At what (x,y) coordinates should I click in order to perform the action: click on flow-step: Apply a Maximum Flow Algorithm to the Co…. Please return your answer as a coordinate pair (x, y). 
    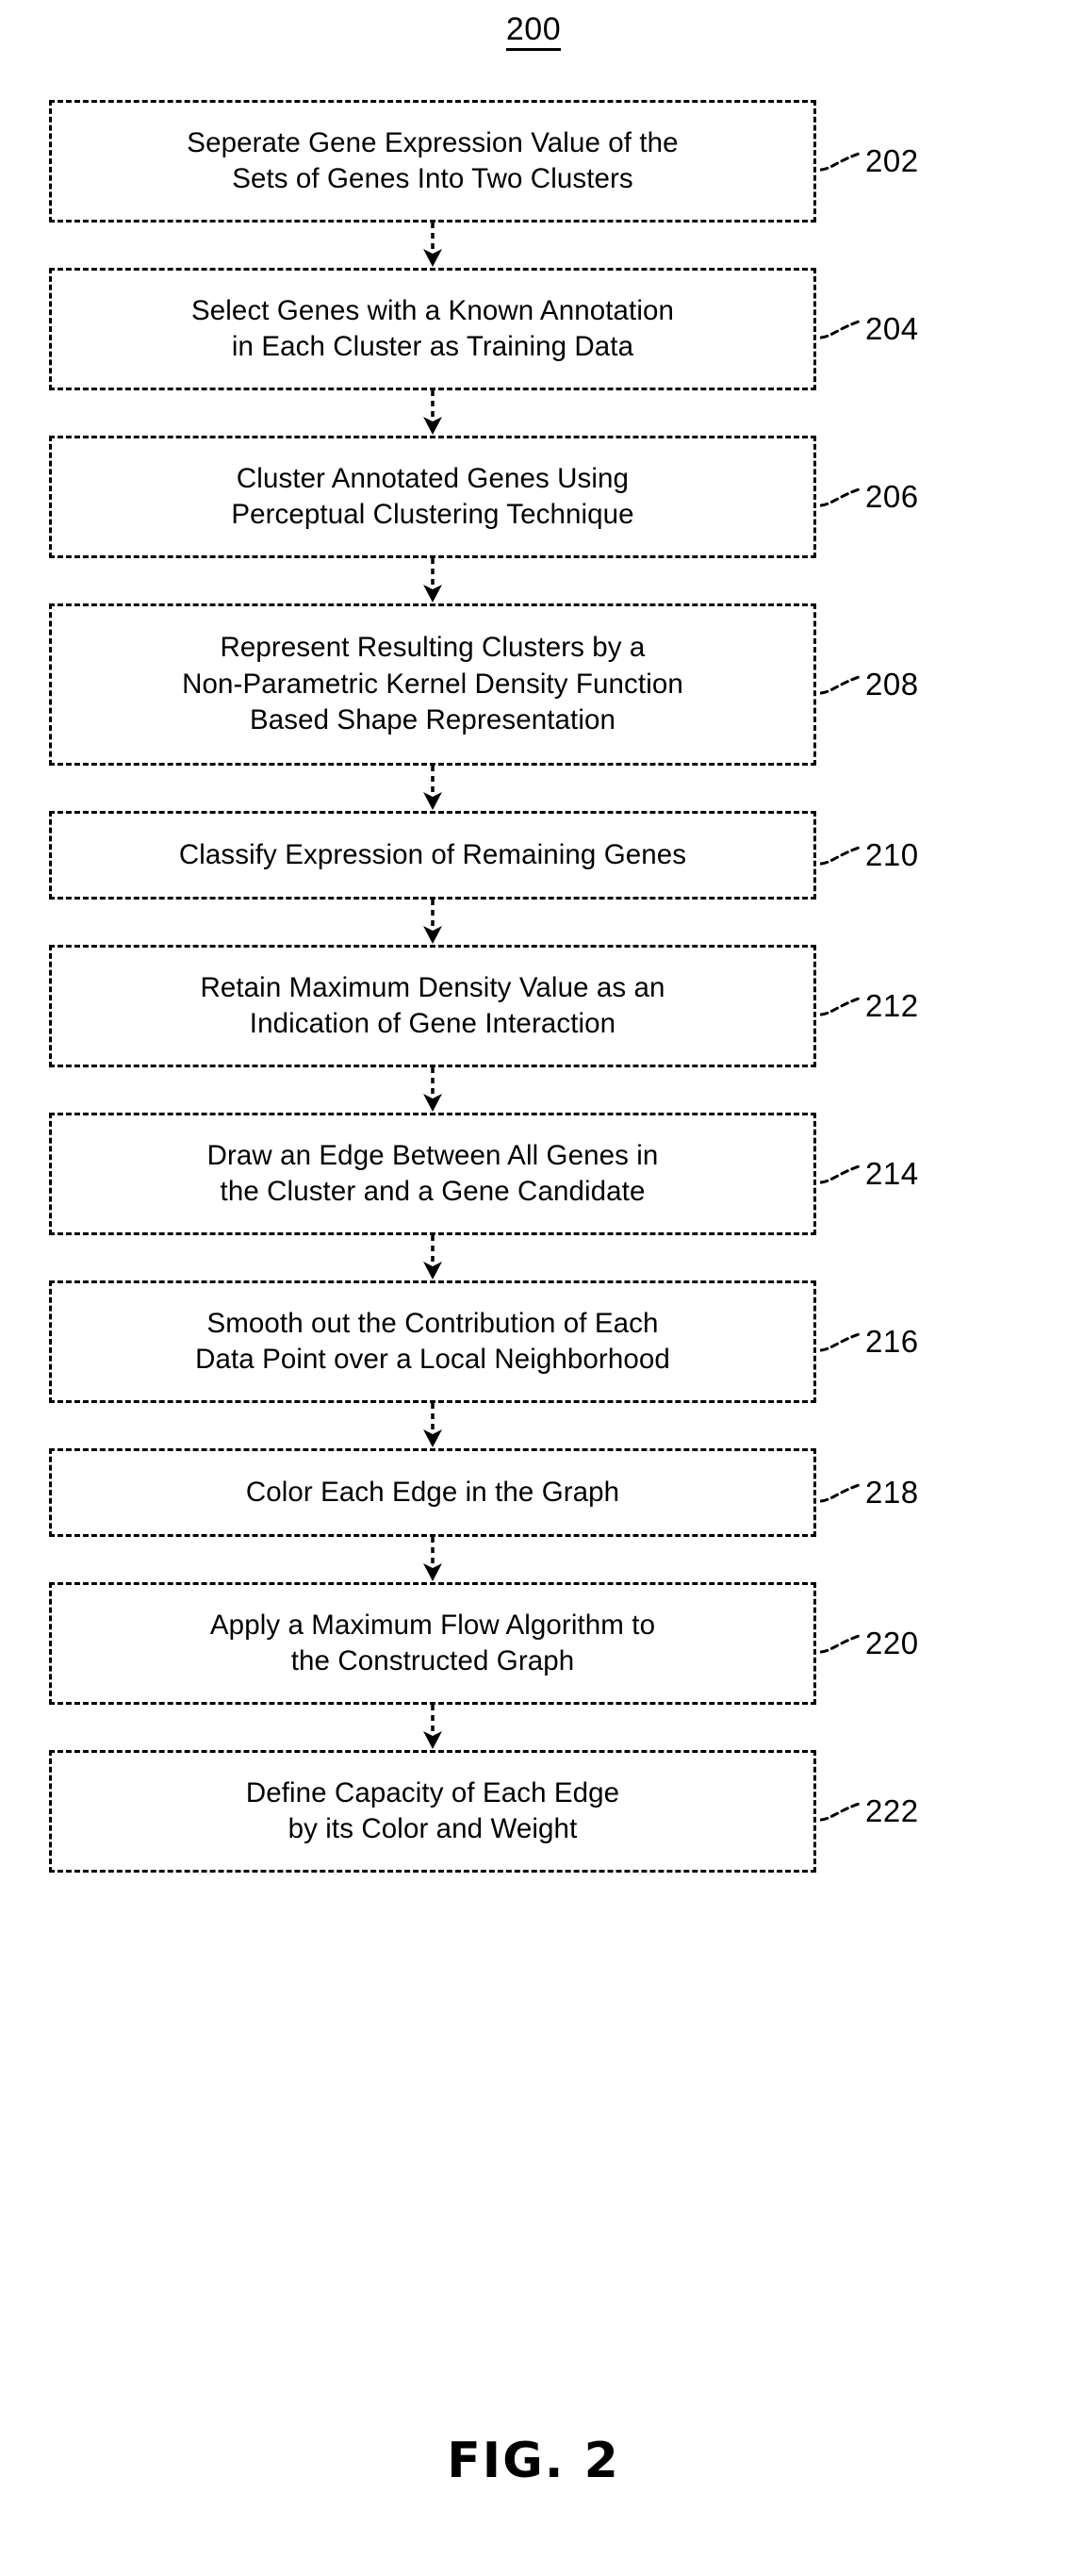
    Looking at the image, I should click on (483, 1643).